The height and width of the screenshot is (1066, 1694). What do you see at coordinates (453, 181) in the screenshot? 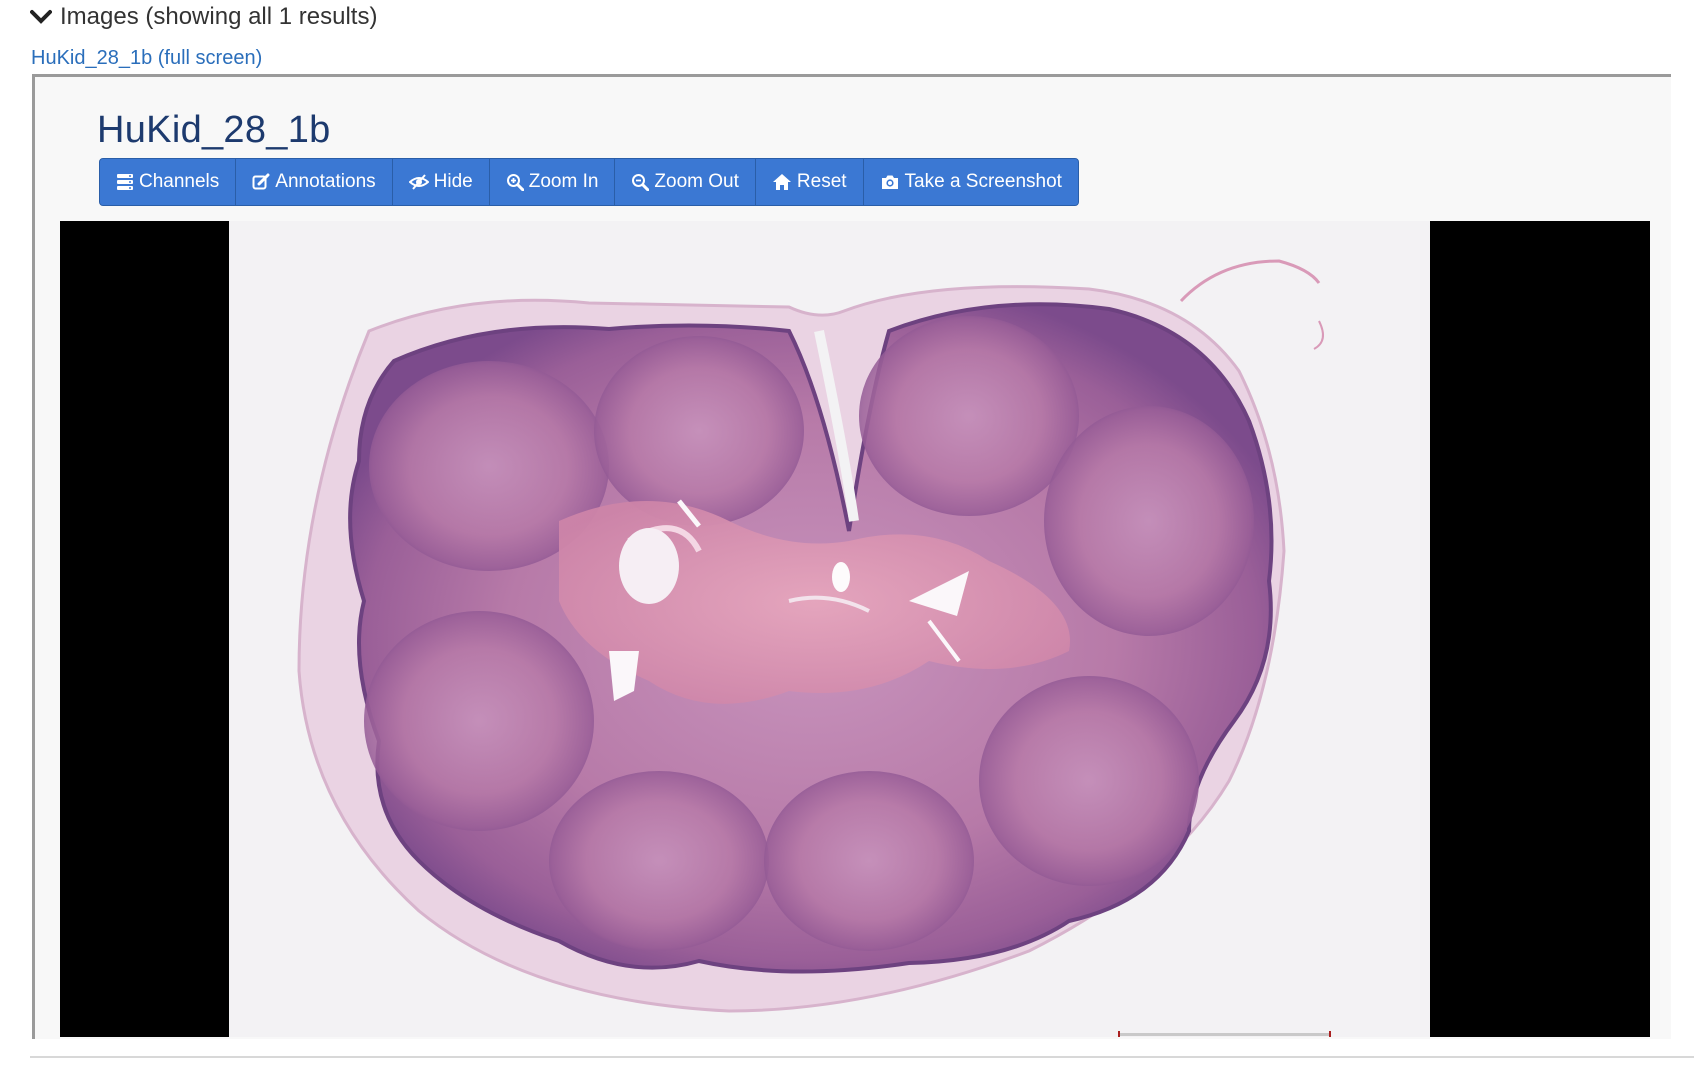
I see `hide-label: Hide` at bounding box center [453, 181].